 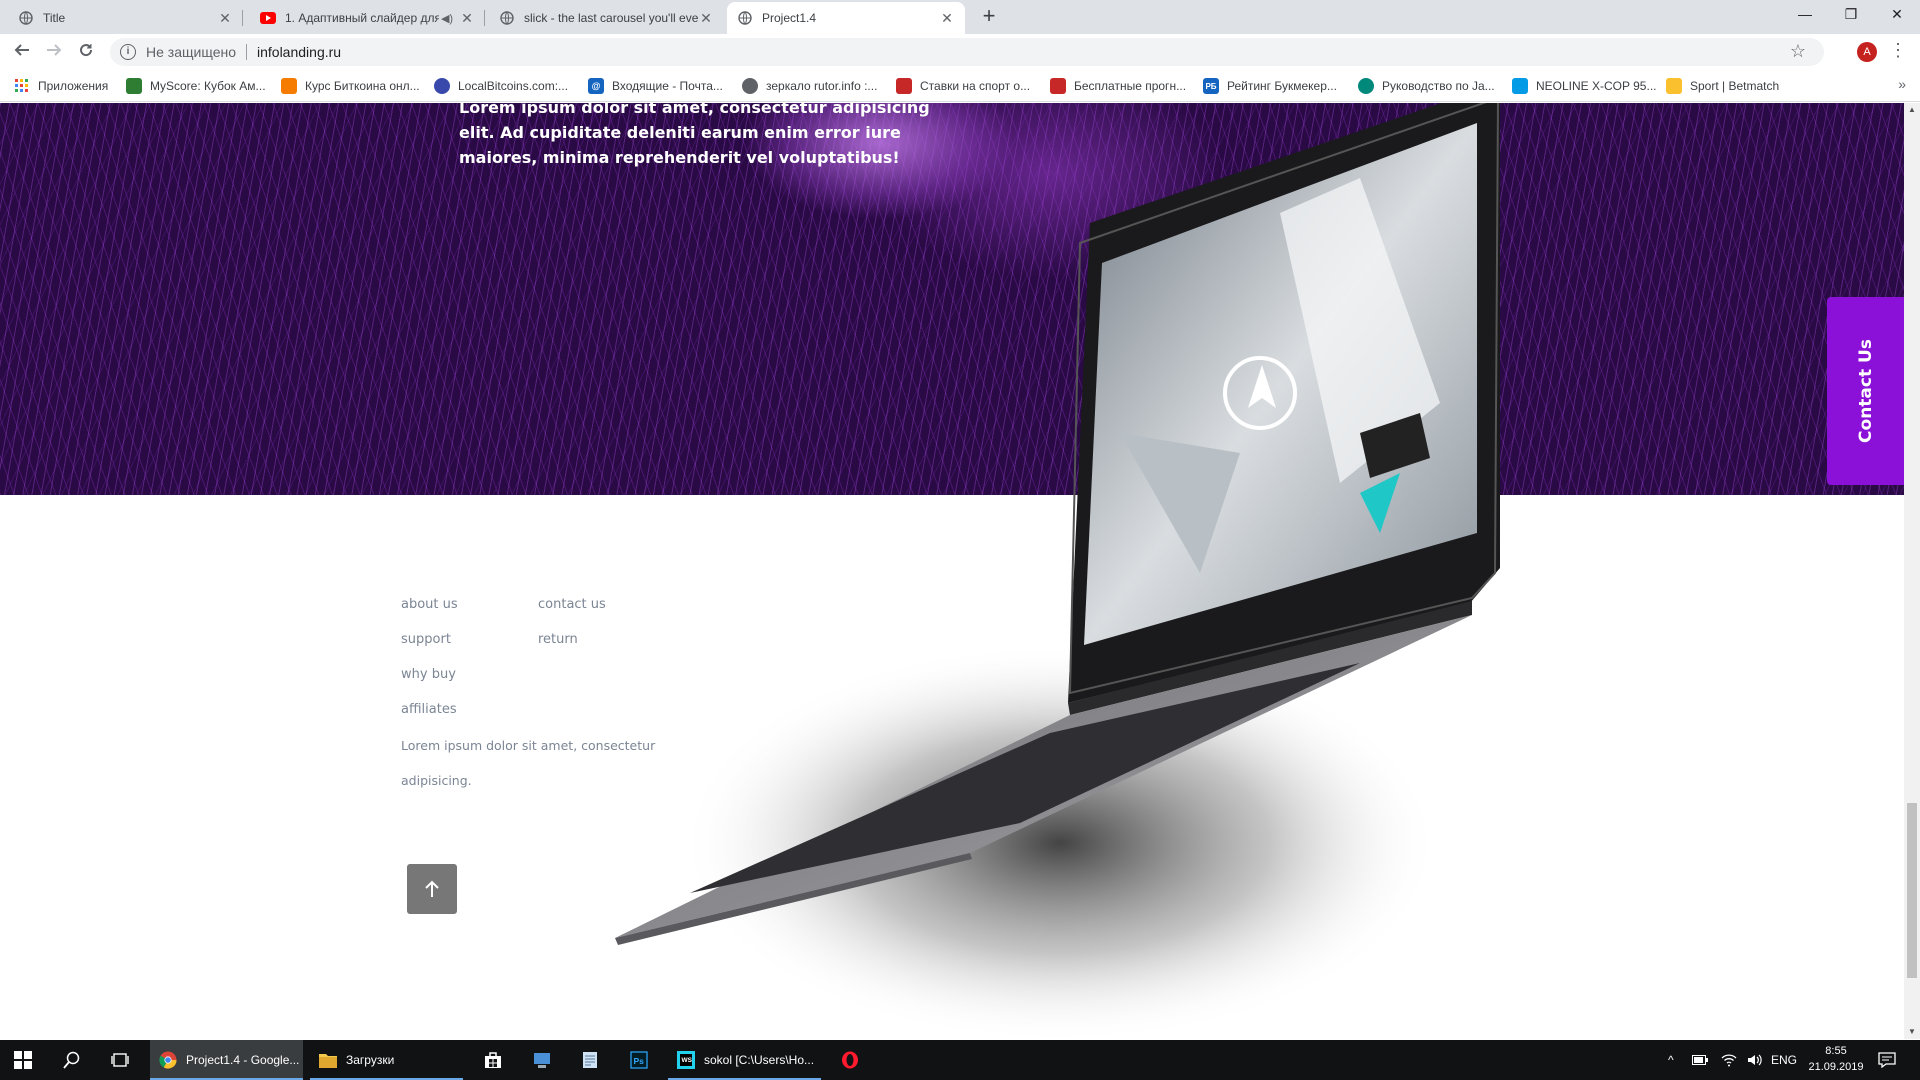 I want to click on footer-link-support: support, so click(x=426, y=639).